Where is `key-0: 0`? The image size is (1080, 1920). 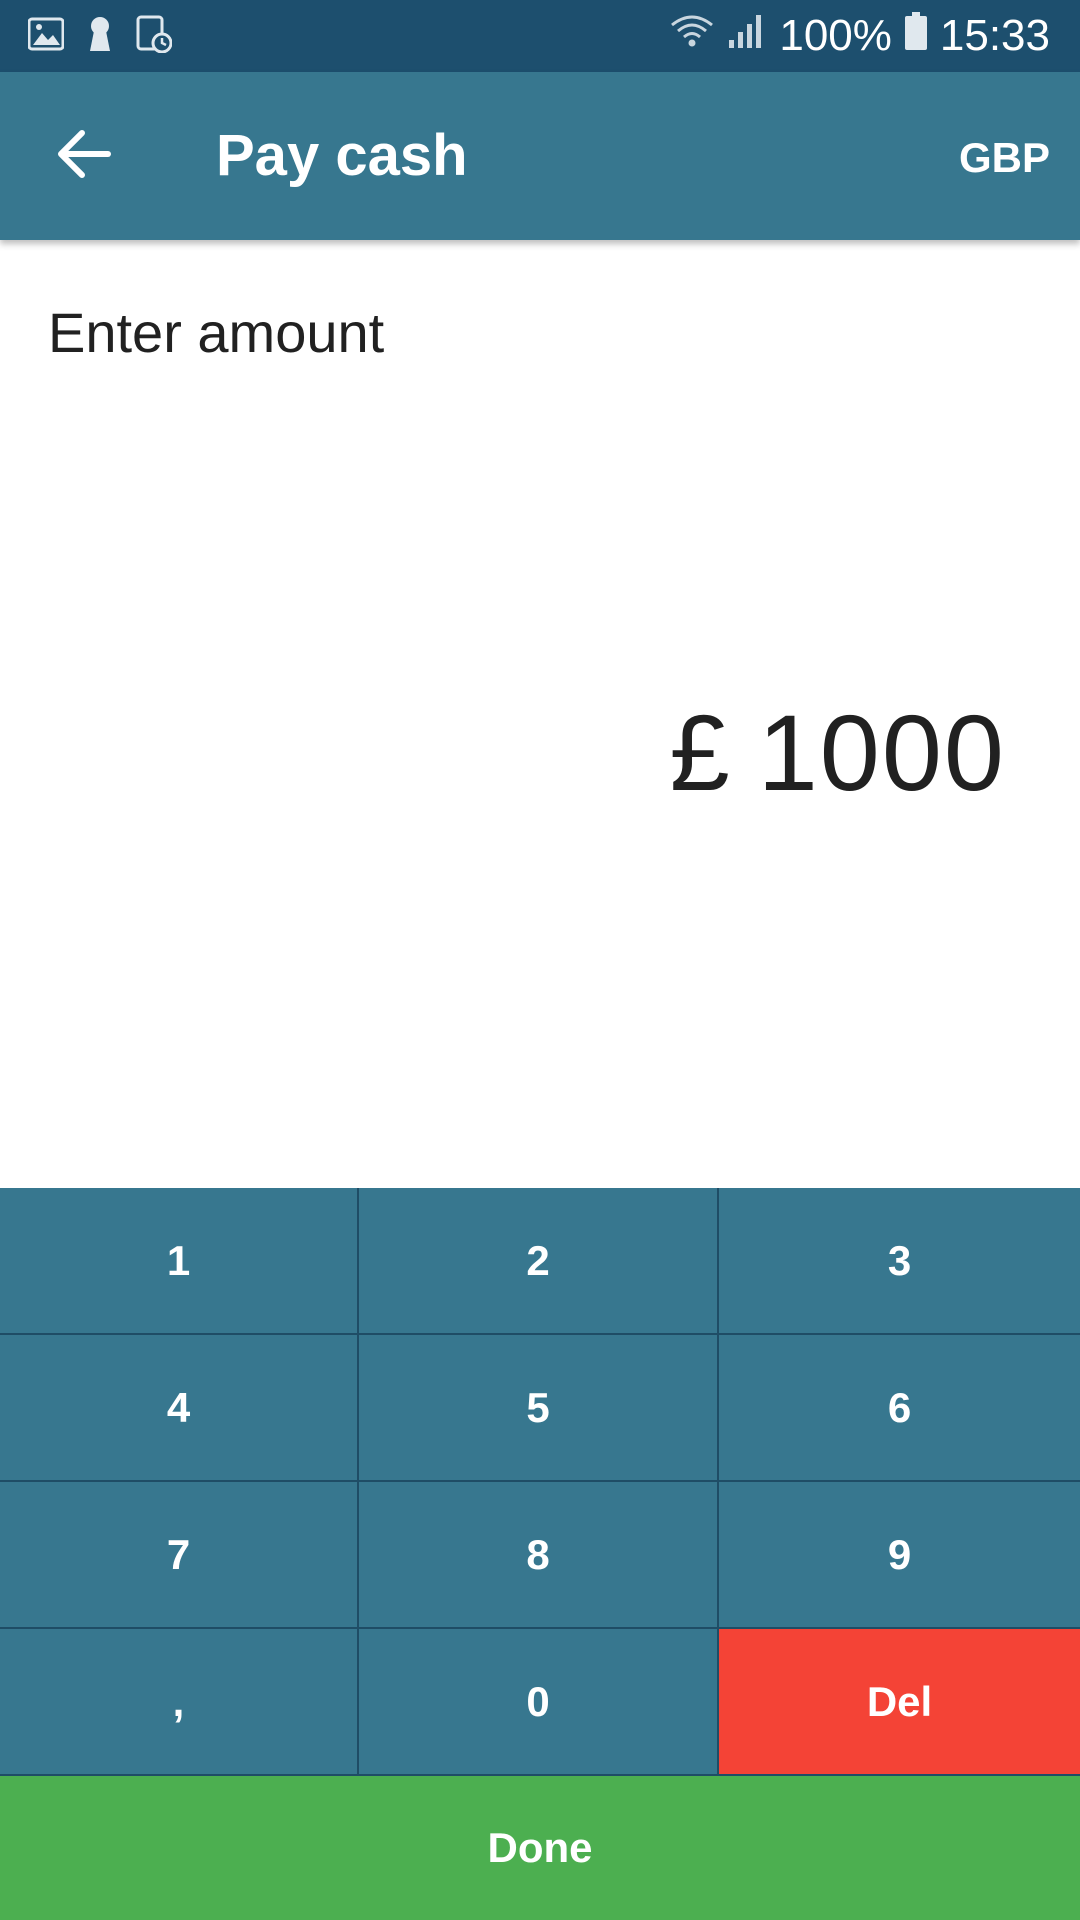
key-0: 0 is located at coordinates (539, 1702).